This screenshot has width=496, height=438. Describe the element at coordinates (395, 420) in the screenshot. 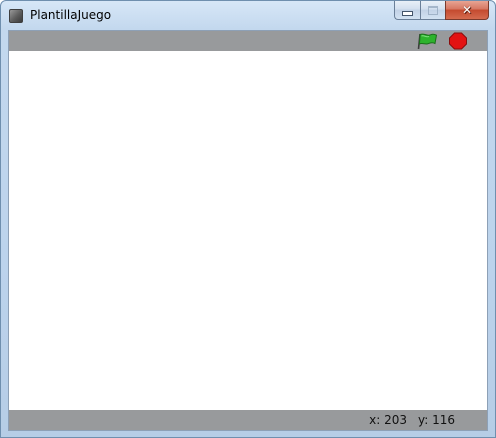

I see `x-value: 203` at that location.